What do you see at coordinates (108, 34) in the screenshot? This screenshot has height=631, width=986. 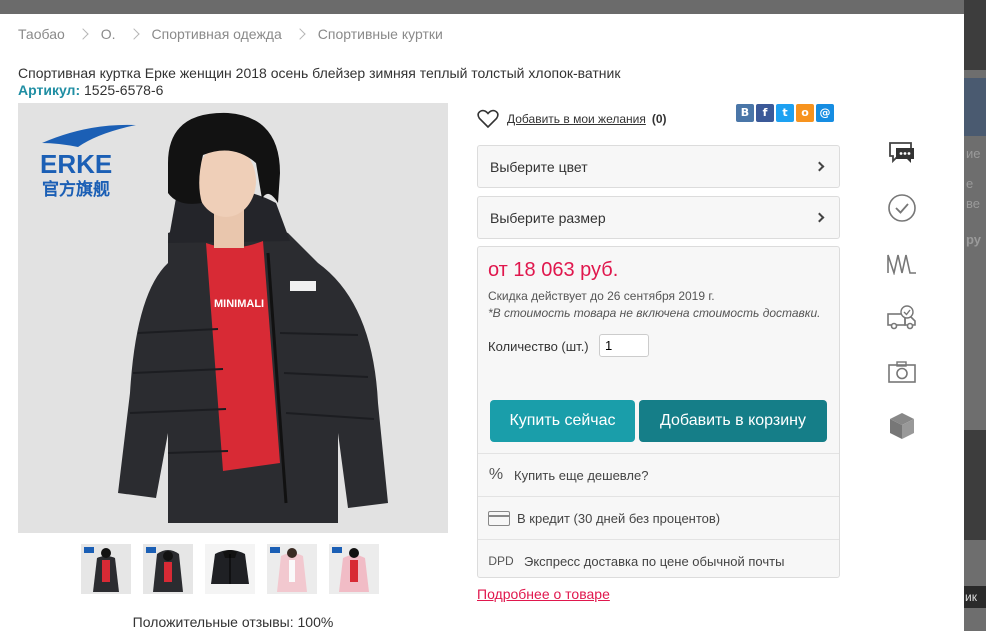 I see `breadcrumb-item: О.` at bounding box center [108, 34].